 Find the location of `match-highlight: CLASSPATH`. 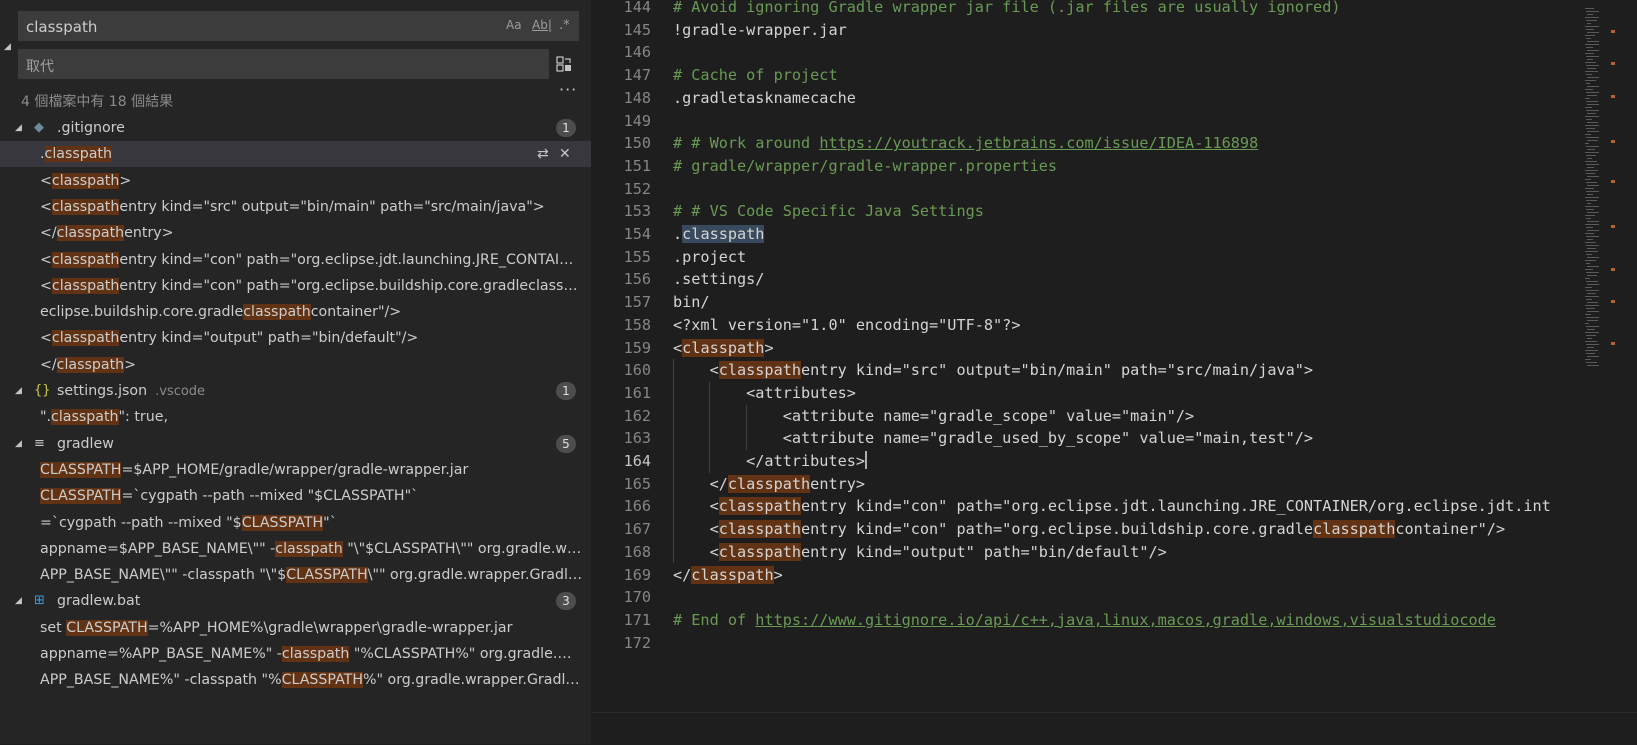

match-highlight: CLASSPATH is located at coordinates (81, 496).